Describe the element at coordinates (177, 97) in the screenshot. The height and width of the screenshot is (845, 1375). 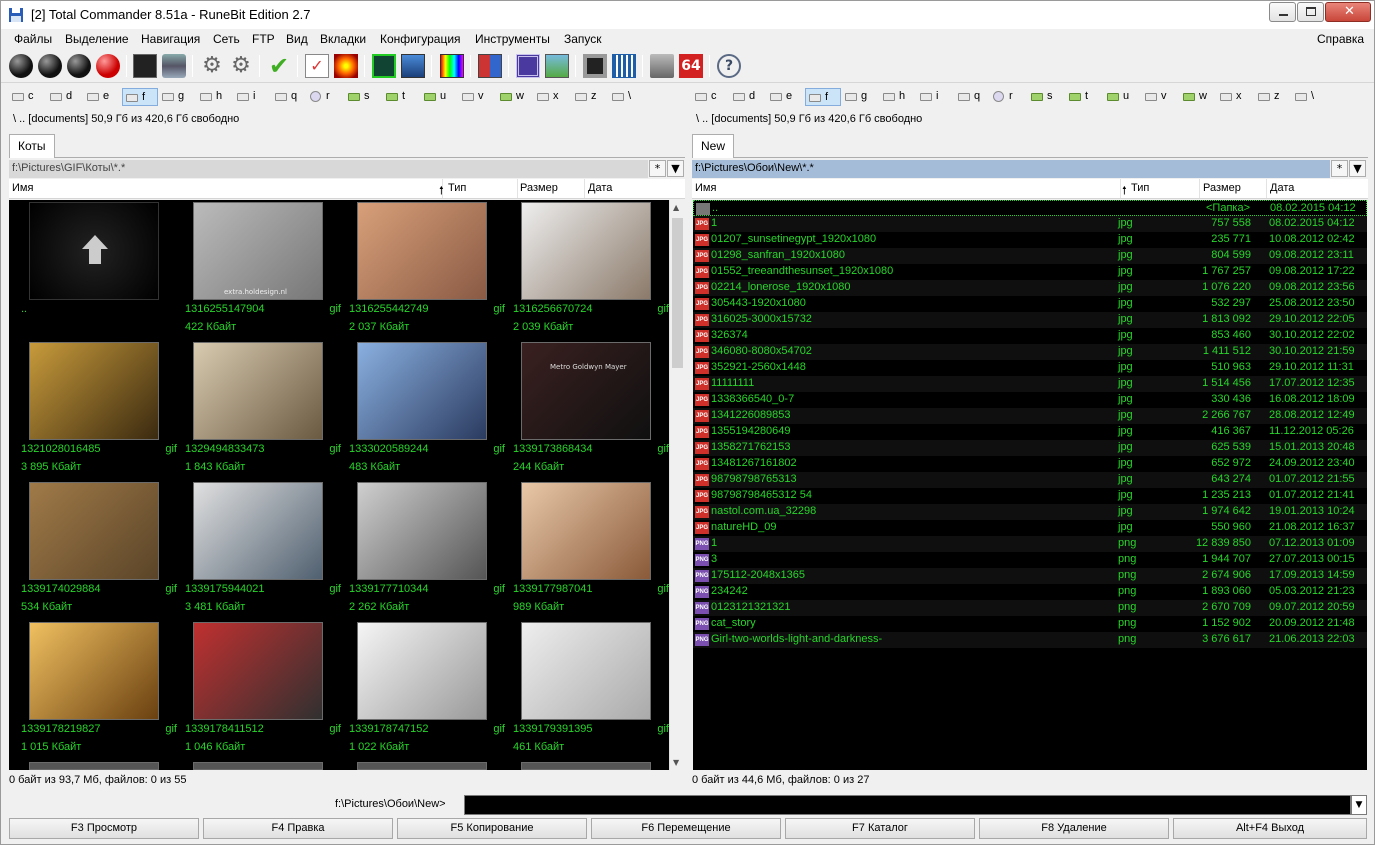
I see `left-drive-g: g` at that location.